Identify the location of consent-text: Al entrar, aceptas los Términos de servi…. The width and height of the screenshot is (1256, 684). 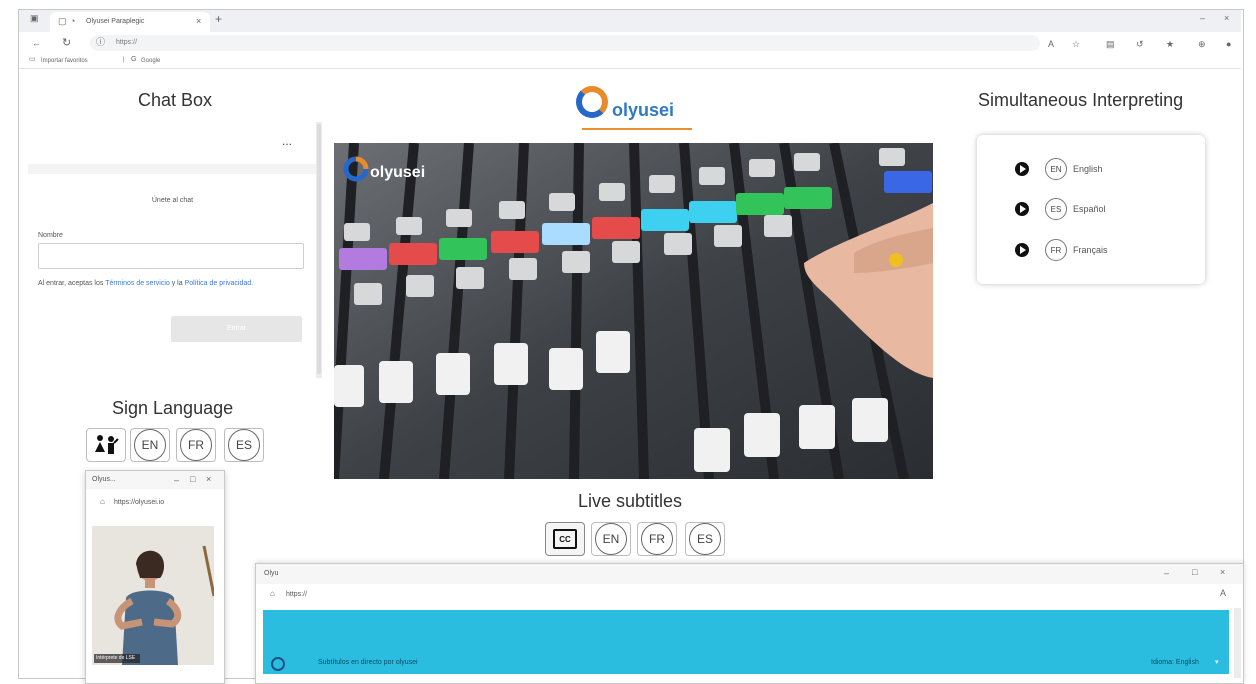
(169, 283).